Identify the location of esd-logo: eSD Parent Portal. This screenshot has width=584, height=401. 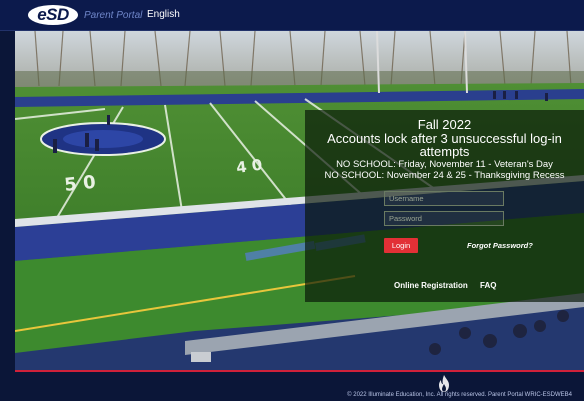
(85, 15).